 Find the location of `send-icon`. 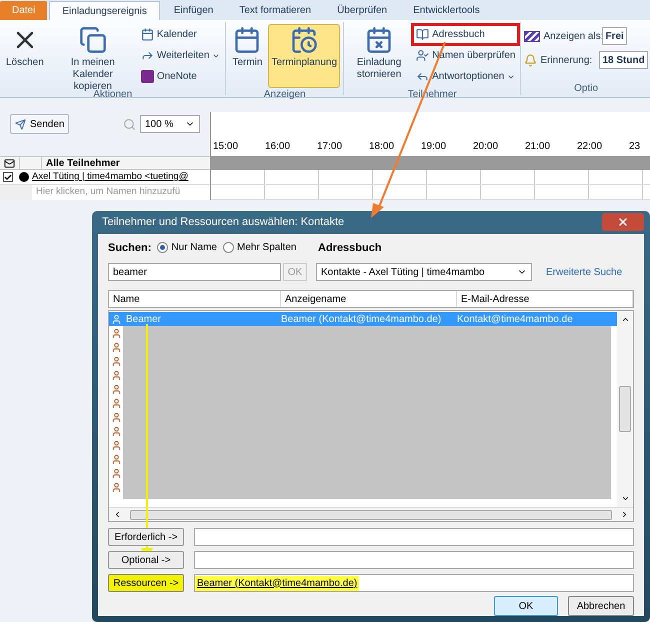

send-icon is located at coordinates (20, 124).